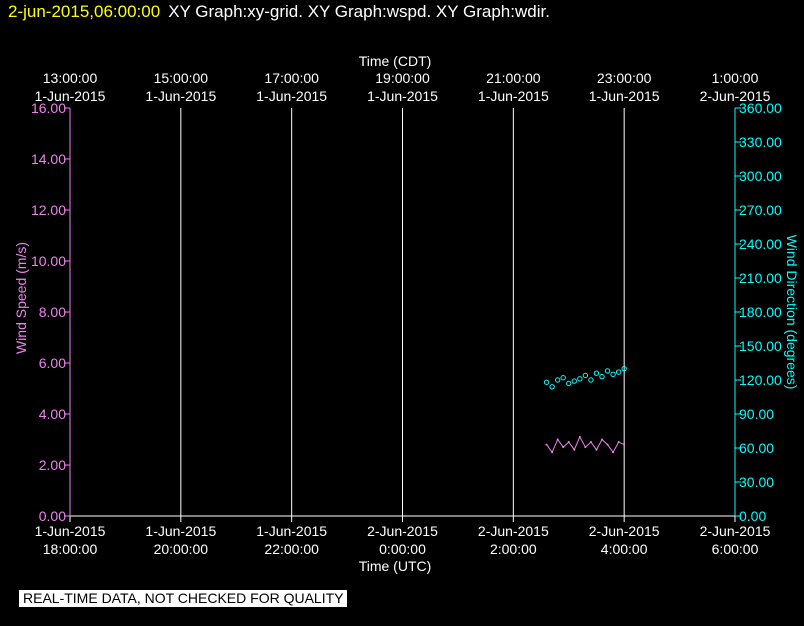  I want to click on right-tick-label: 60.00, so click(756, 448).